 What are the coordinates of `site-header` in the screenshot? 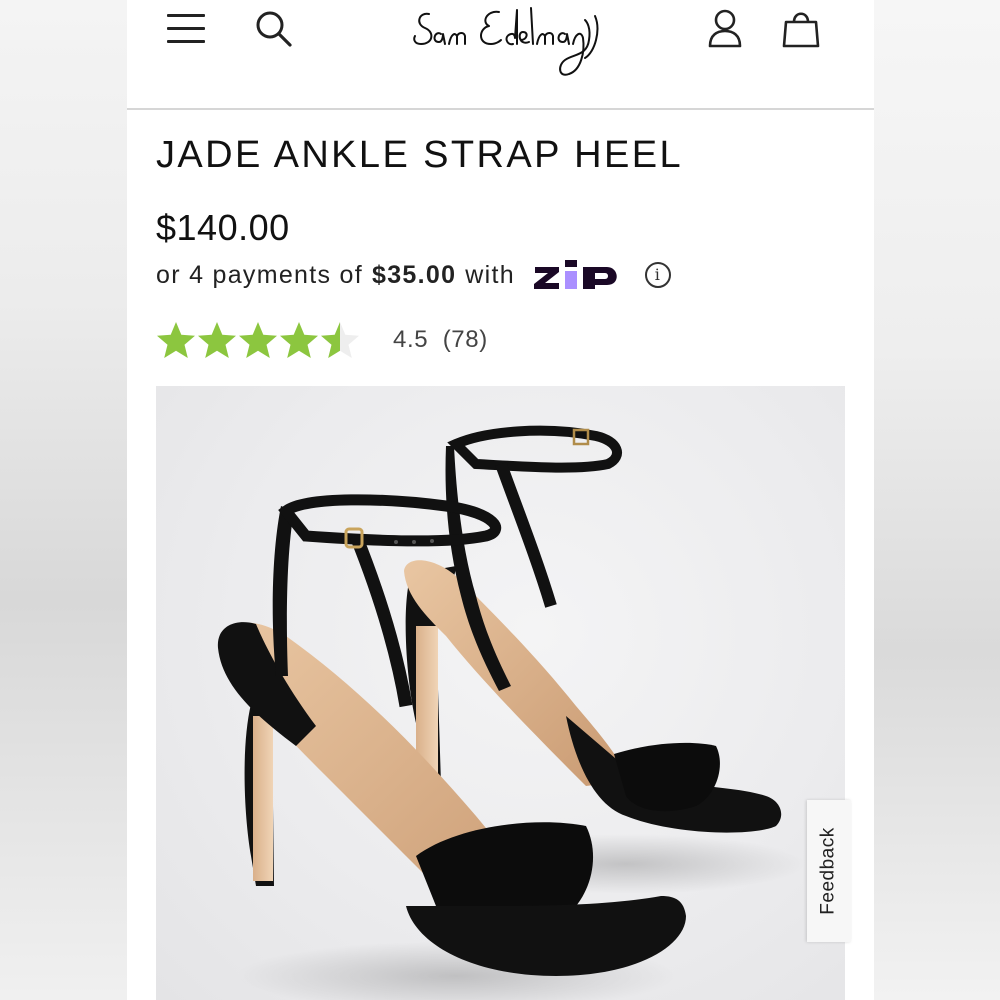 It's located at (500, 55).